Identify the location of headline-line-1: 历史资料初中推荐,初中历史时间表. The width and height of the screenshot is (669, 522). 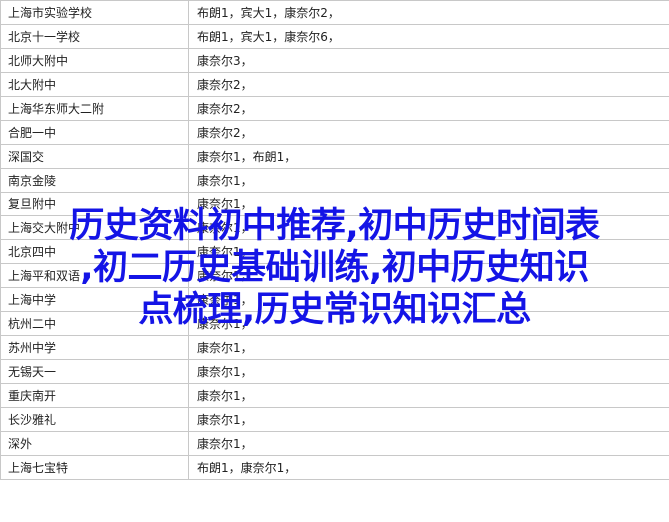
(334, 226).